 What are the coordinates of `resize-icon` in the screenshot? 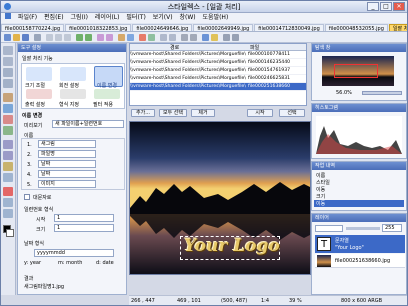 It's located at (130, 37).